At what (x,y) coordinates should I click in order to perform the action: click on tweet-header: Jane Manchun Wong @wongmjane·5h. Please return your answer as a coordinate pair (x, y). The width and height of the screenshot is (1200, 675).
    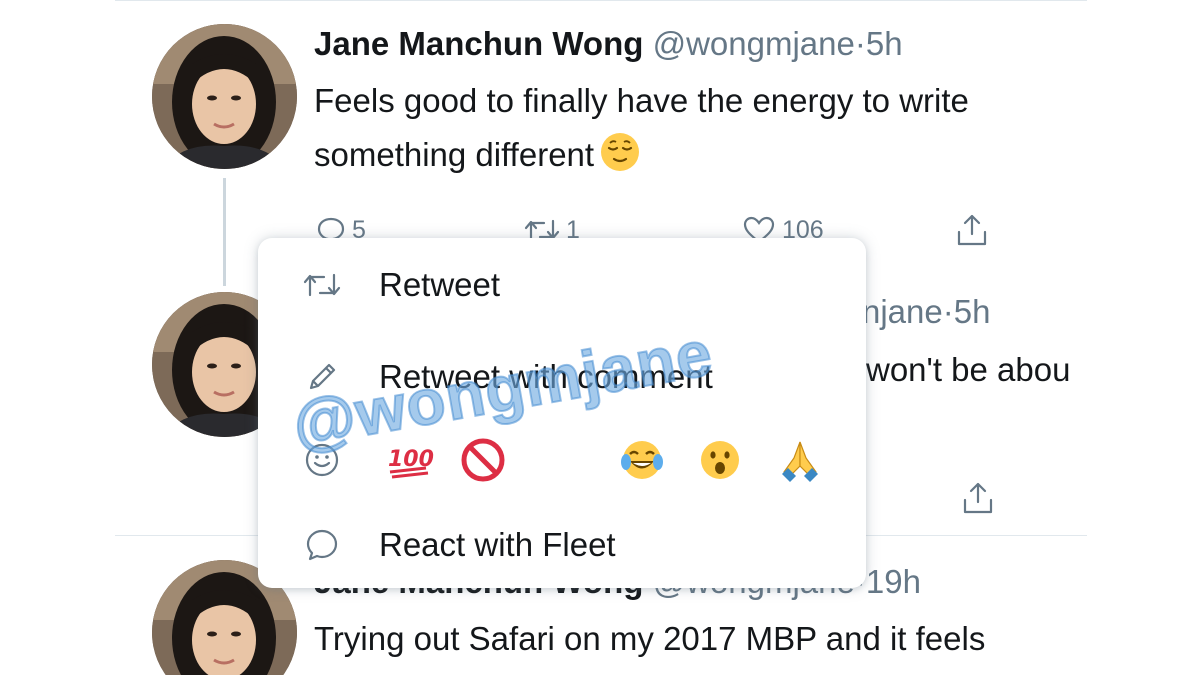
    Looking at the image, I should click on (608, 44).